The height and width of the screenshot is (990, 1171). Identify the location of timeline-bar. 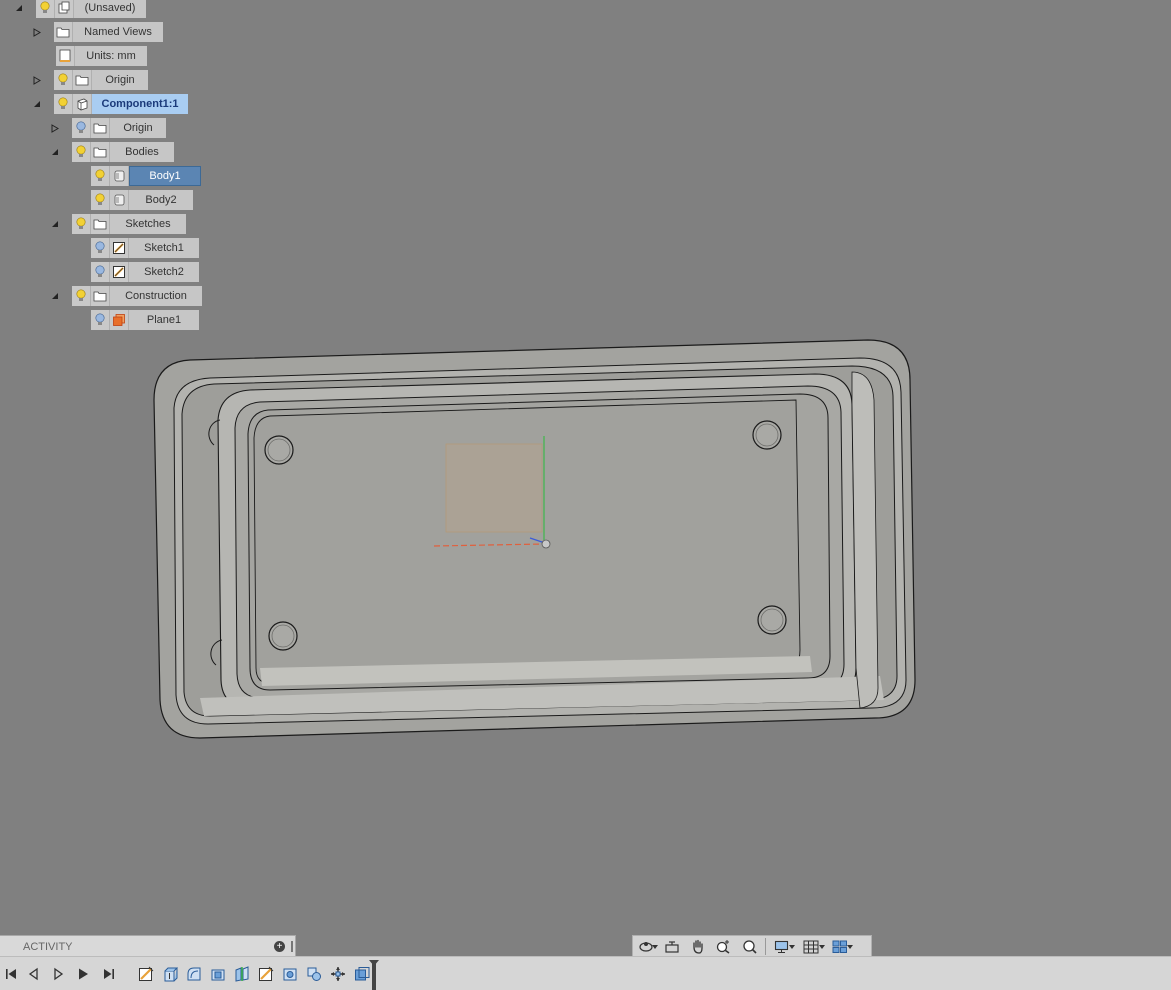
(585, 973).